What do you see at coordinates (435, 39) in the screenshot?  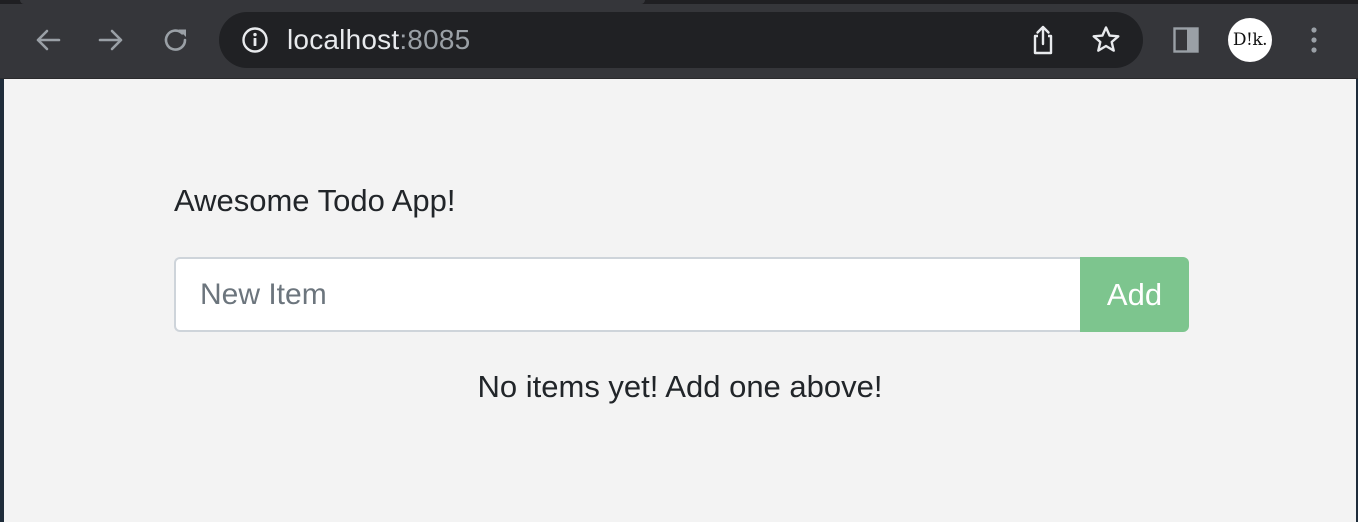 I see `url-port: :8085` at bounding box center [435, 39].